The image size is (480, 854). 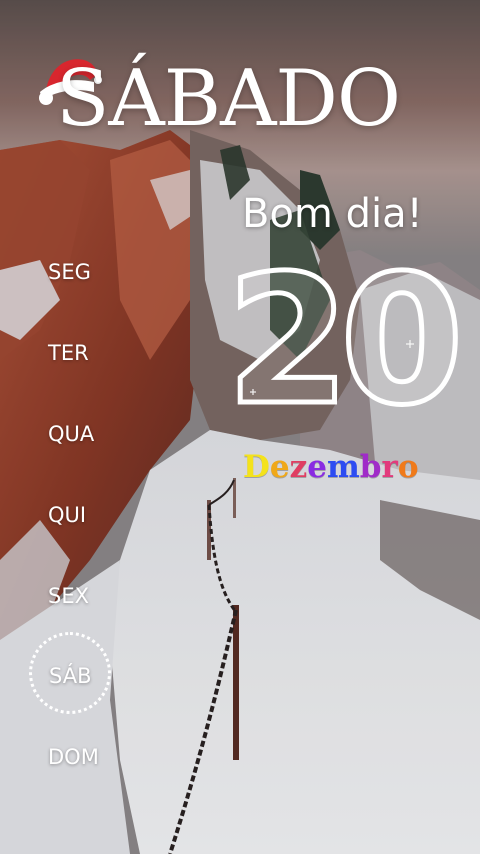 I want to click on weekday-mon: SEG, so click(x=69, y=272).